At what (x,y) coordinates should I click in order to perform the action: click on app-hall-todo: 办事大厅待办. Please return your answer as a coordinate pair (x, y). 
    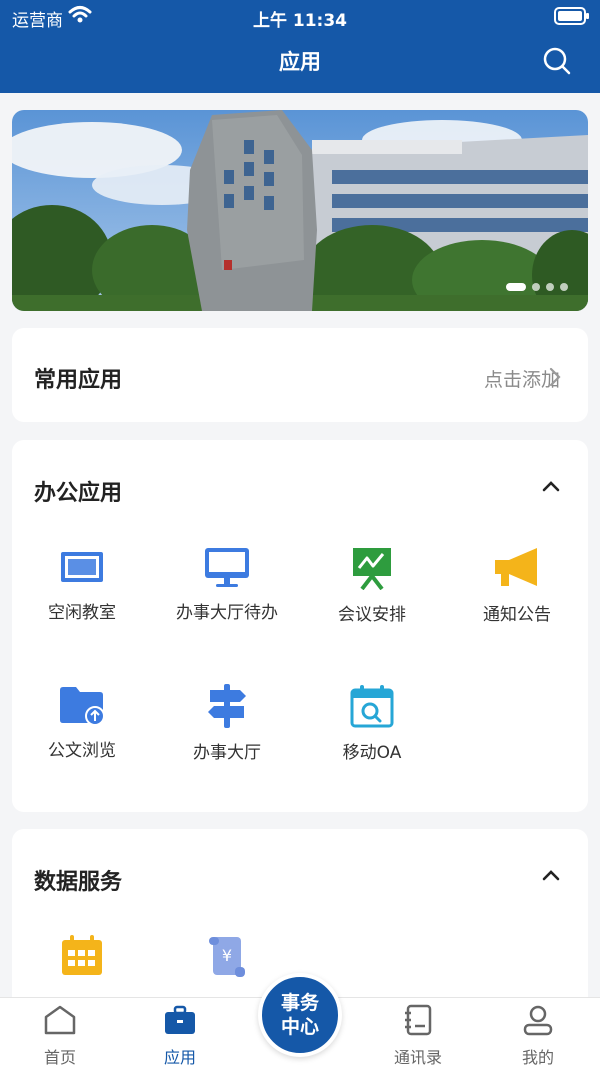
    Looking at the image, I should click on (227, 584).